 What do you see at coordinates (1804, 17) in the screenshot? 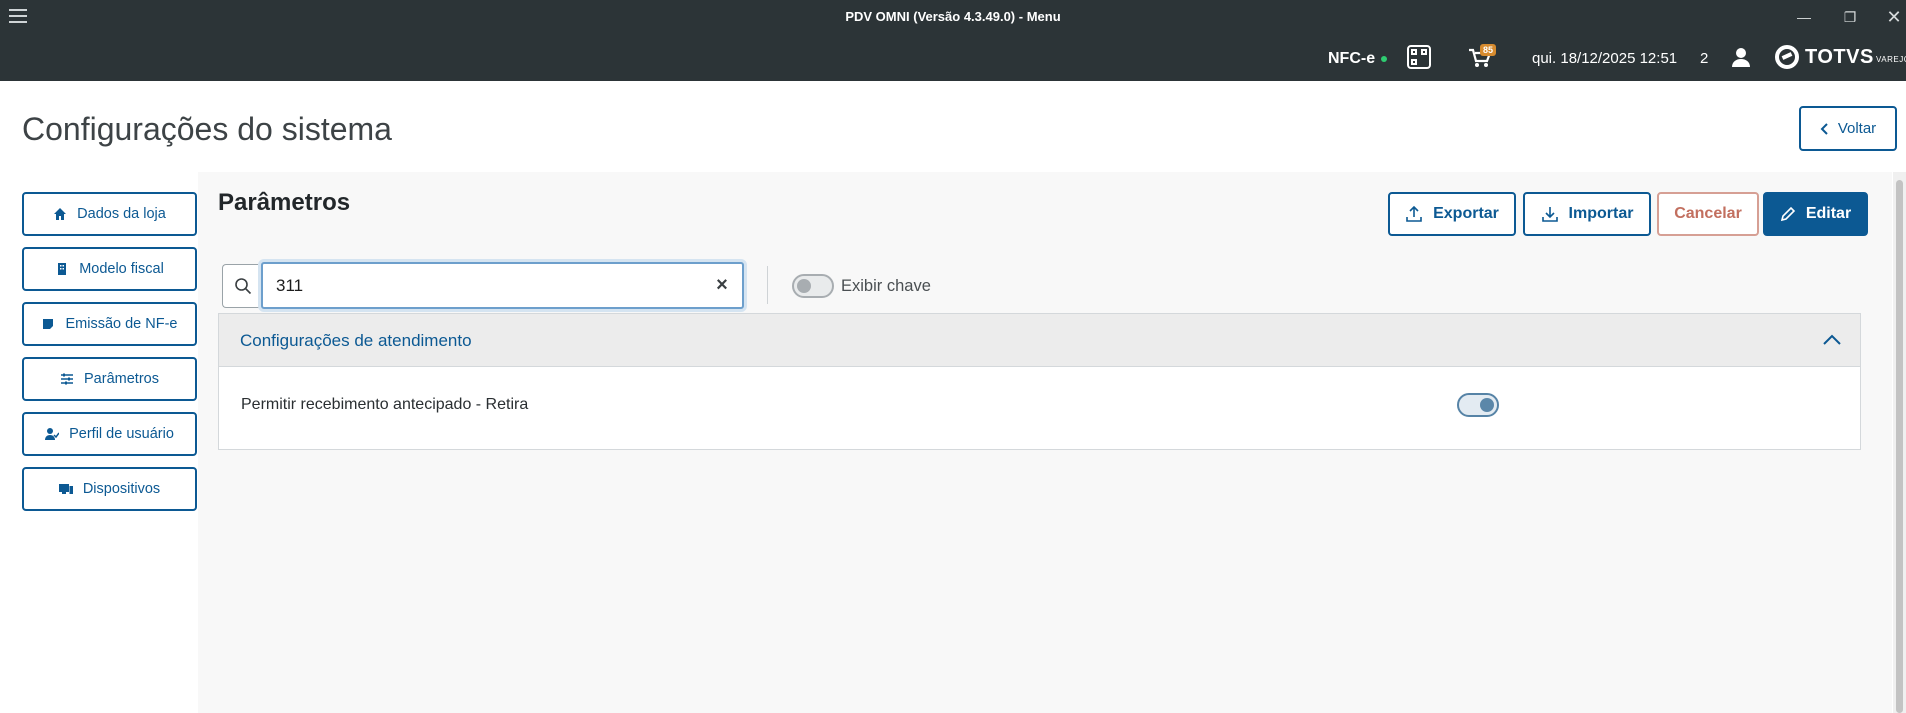
I see `minimize-button: —` at bounding box center [1804, 17].